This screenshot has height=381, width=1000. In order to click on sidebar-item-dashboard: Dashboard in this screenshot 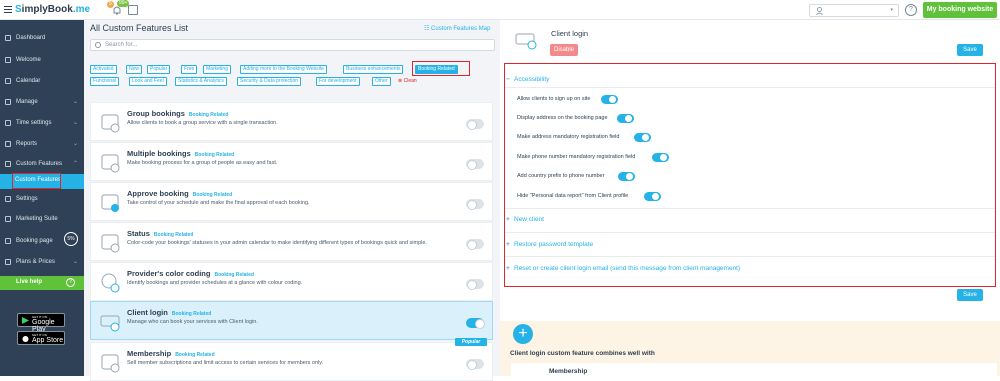, I will do `click(42, 38)`.